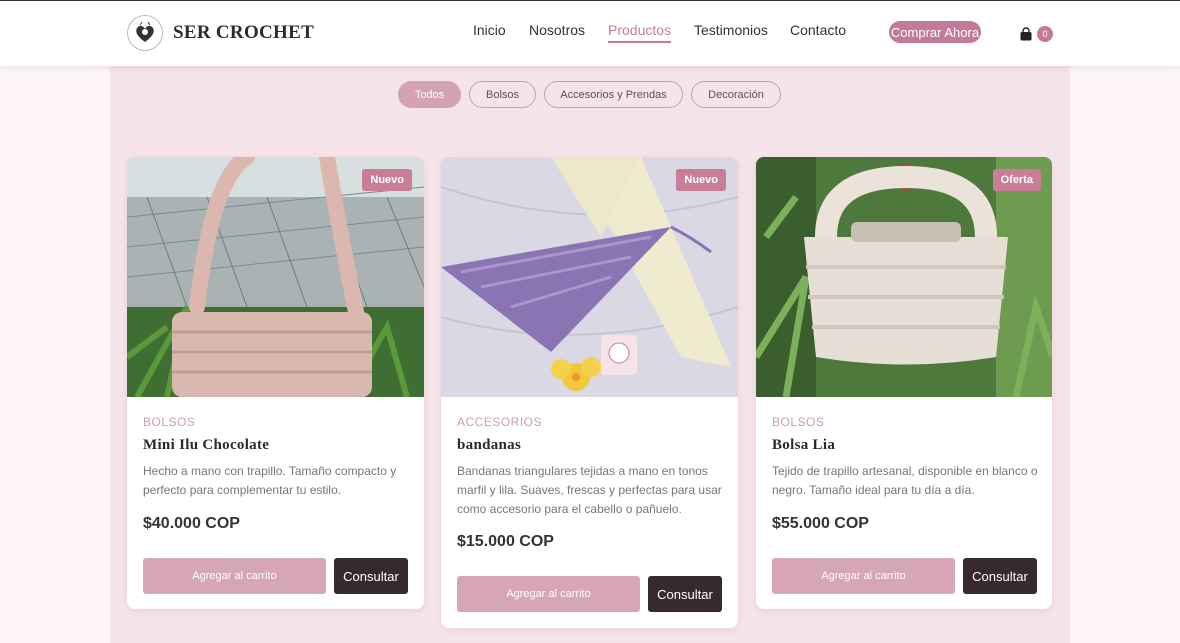 The height and width of the screenshot is (643, 1180). What do you see at coordinates (429, 94) in the screenshot?
I see `filter-todos: Todos` at bounding box center [429, 94].